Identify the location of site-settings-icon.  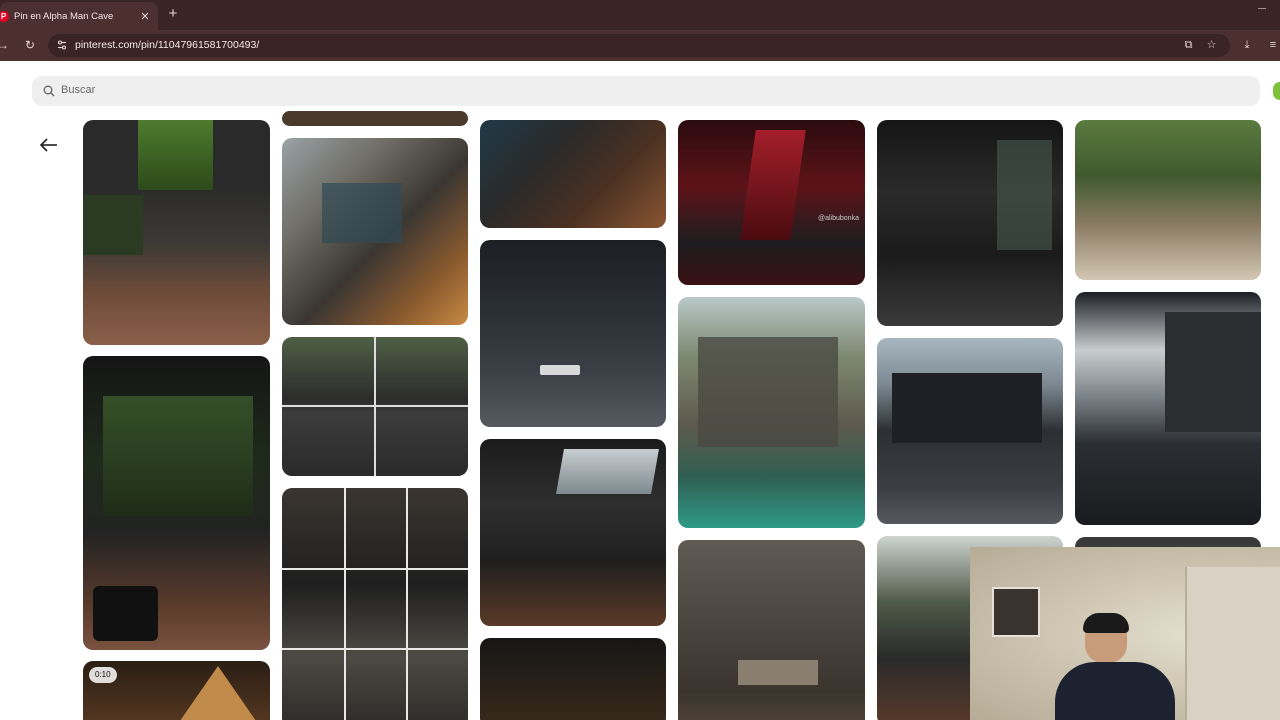
(62, 45).